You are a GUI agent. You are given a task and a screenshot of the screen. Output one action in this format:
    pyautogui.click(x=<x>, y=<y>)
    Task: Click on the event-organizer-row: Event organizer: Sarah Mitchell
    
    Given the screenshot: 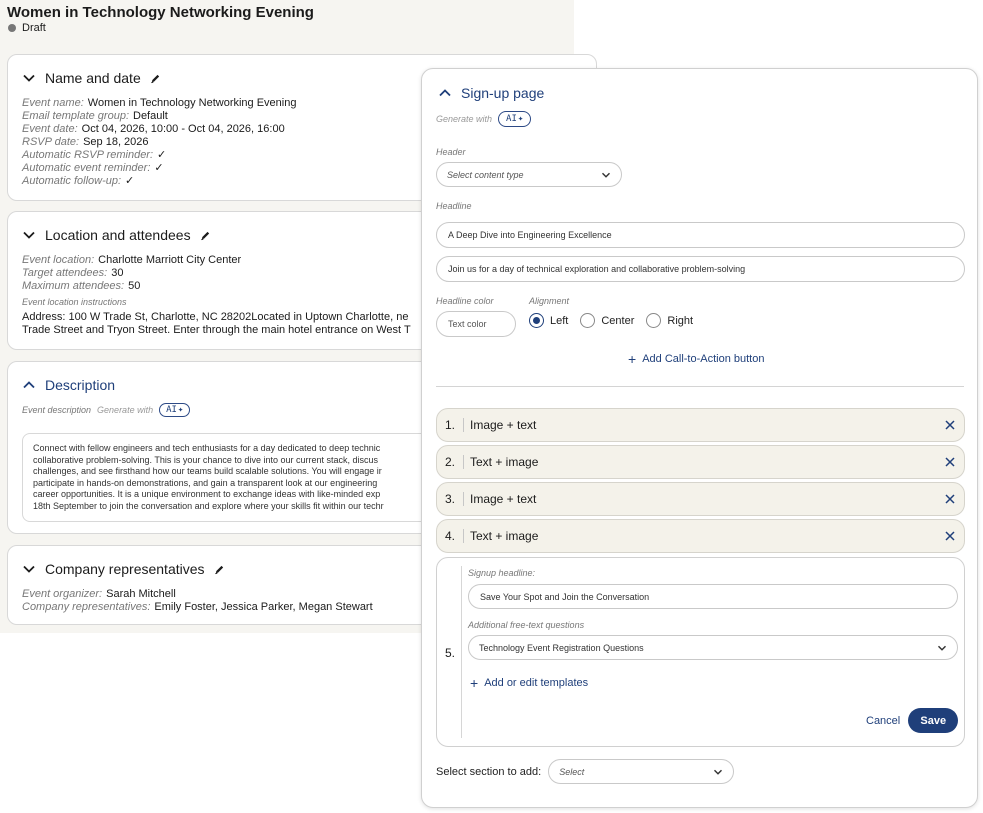 What is the action you would take?
    pyautogui.click(x=99, y=594)
    